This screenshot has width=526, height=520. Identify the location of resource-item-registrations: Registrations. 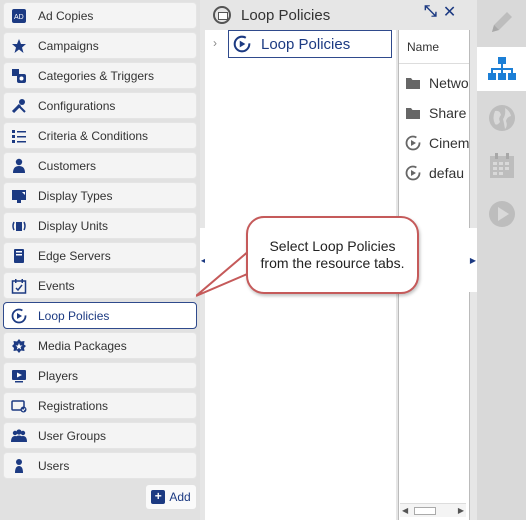
(100, 405).